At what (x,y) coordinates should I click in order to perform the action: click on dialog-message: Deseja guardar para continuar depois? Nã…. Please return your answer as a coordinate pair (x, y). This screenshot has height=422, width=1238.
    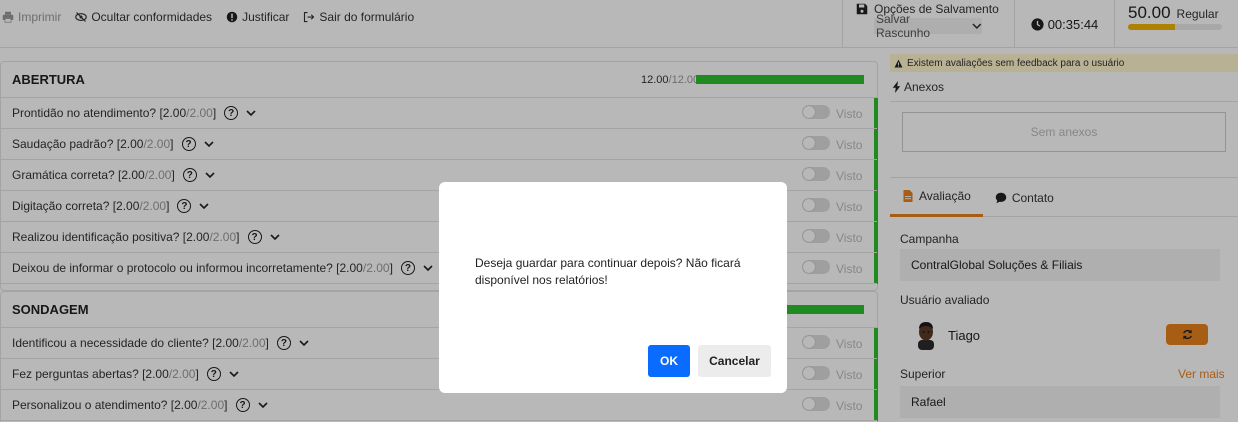
    Looking at the image, I should click on (608, 271).